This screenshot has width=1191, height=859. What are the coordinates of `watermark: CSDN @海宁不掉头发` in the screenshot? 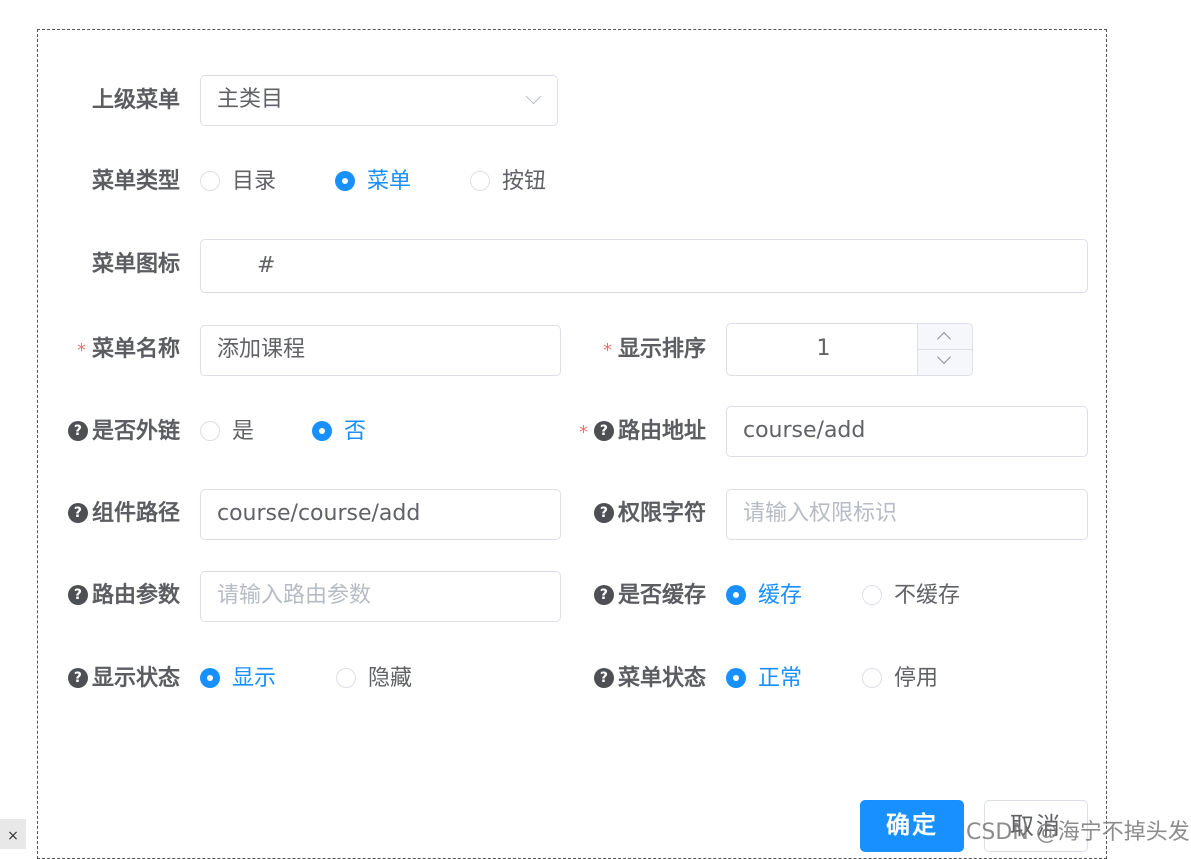 It's located at (1078, 832).